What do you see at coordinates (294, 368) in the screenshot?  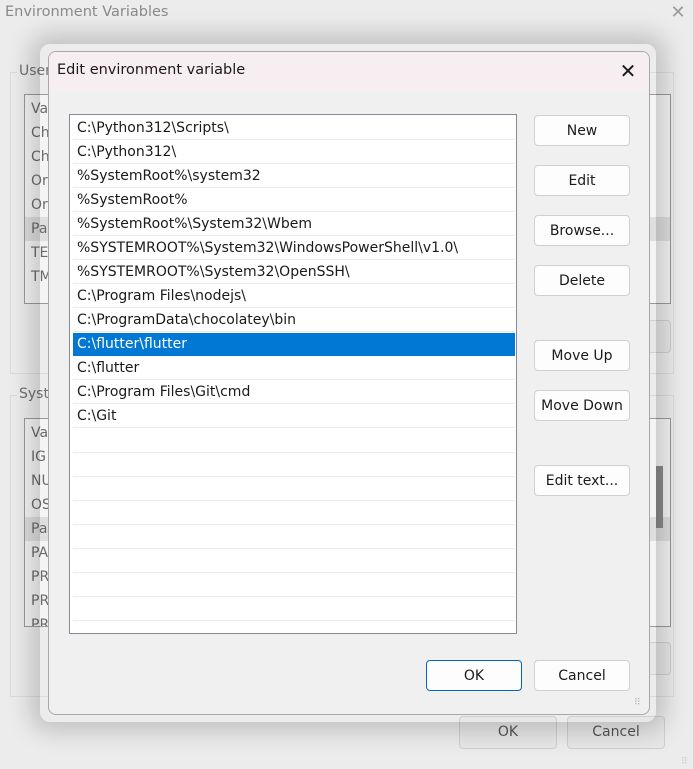 I see `path-list-item: C:\flutter` at bounding box center [294, 368].